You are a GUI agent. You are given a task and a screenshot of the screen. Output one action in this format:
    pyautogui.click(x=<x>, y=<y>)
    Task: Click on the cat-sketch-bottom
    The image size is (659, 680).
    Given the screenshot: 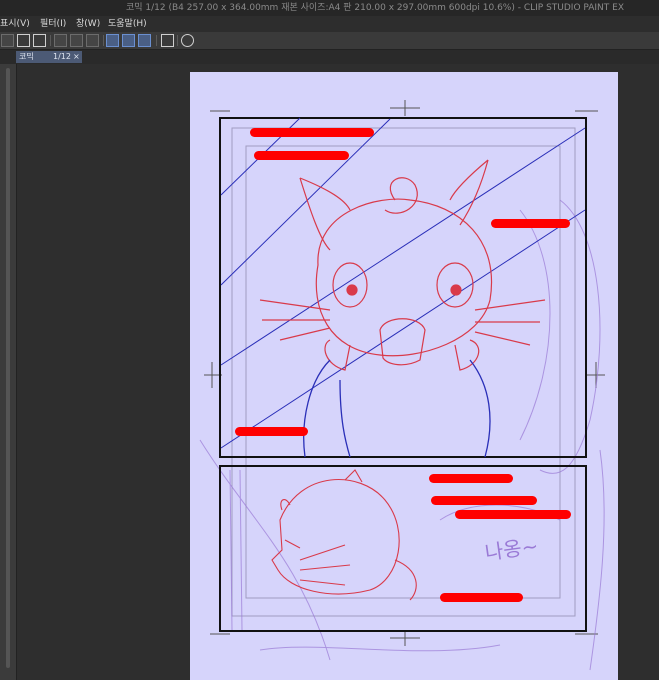 What is the action you would take?
    pyautogui.click(x=344, y=535)
    